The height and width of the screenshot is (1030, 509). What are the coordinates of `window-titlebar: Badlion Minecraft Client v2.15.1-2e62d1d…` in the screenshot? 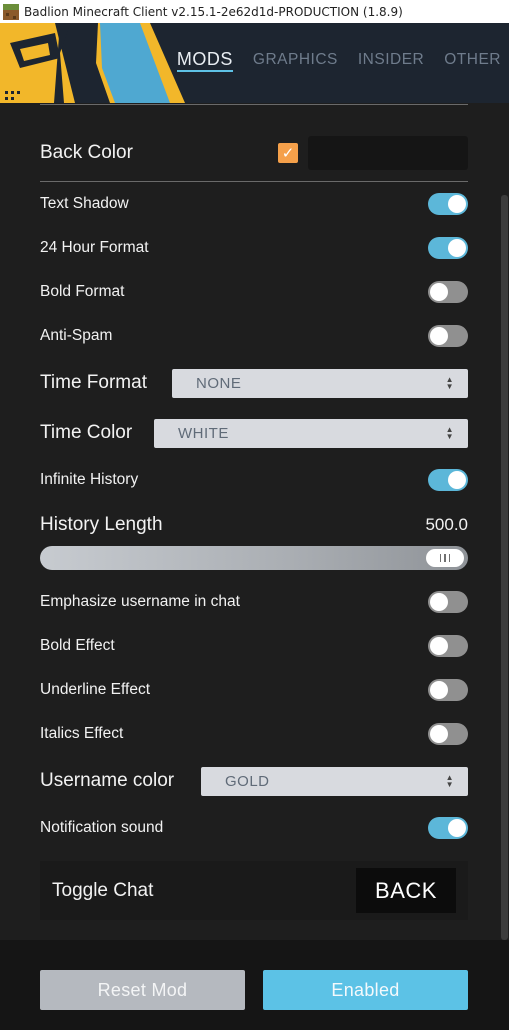 It's located at (254, 11).